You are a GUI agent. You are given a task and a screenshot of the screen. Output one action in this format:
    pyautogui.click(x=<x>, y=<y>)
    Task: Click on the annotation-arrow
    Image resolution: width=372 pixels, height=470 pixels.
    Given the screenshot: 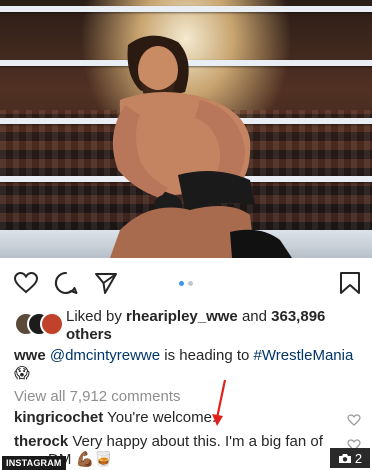 What is the action you would take?
    pyautogui.click(x=219, y=402)
    